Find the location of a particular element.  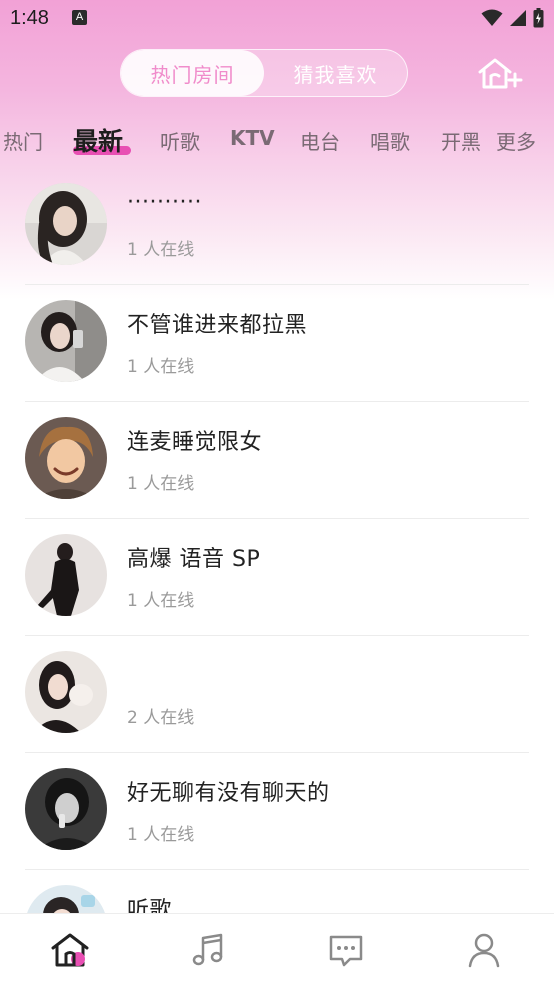

signal-icon is located at coordinates (518, 18).